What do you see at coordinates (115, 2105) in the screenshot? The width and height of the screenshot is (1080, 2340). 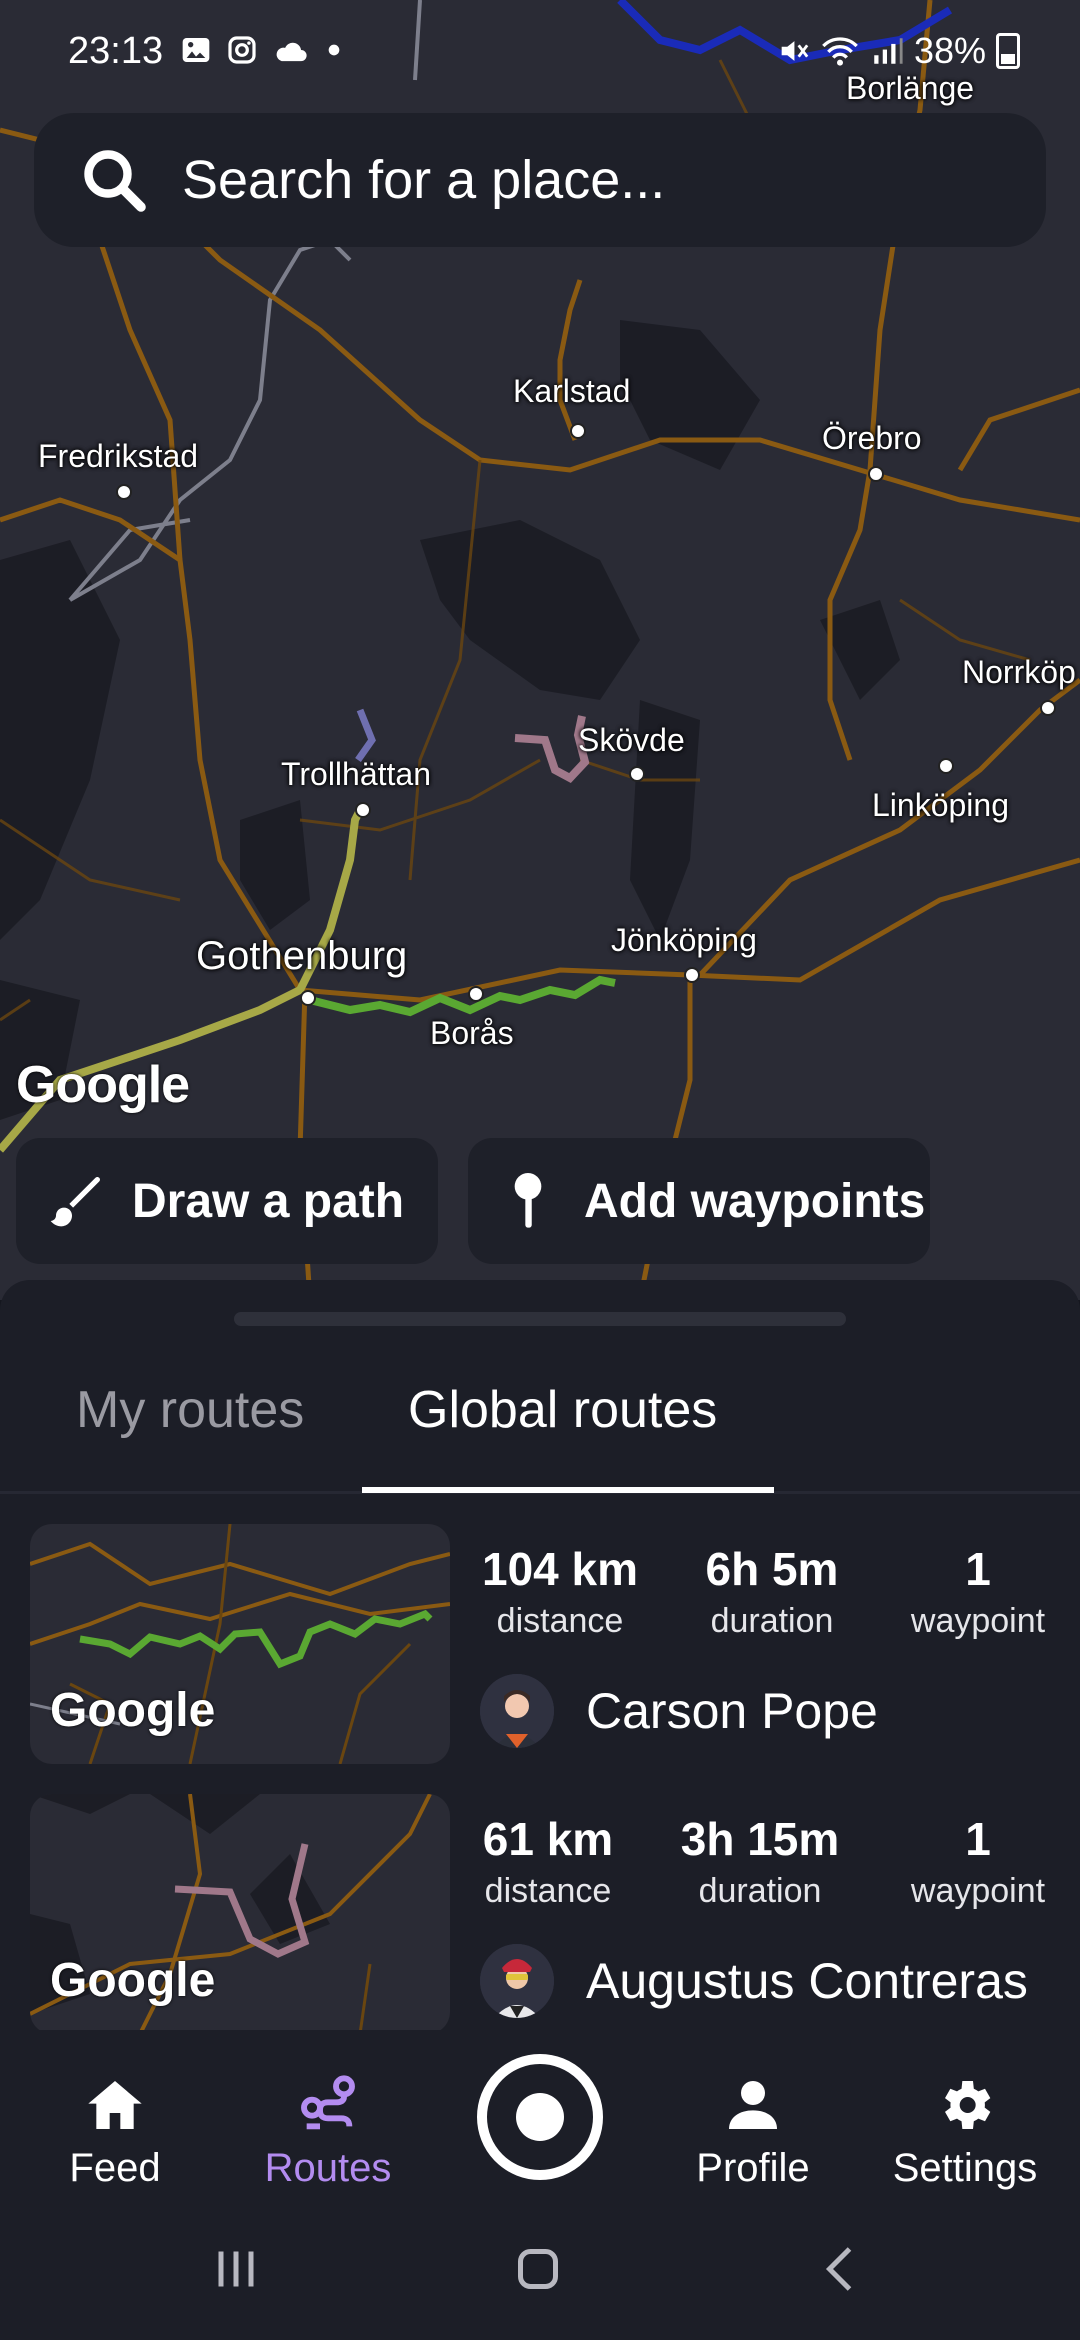 I see `home-icon` at bounding box center [115, 2105].